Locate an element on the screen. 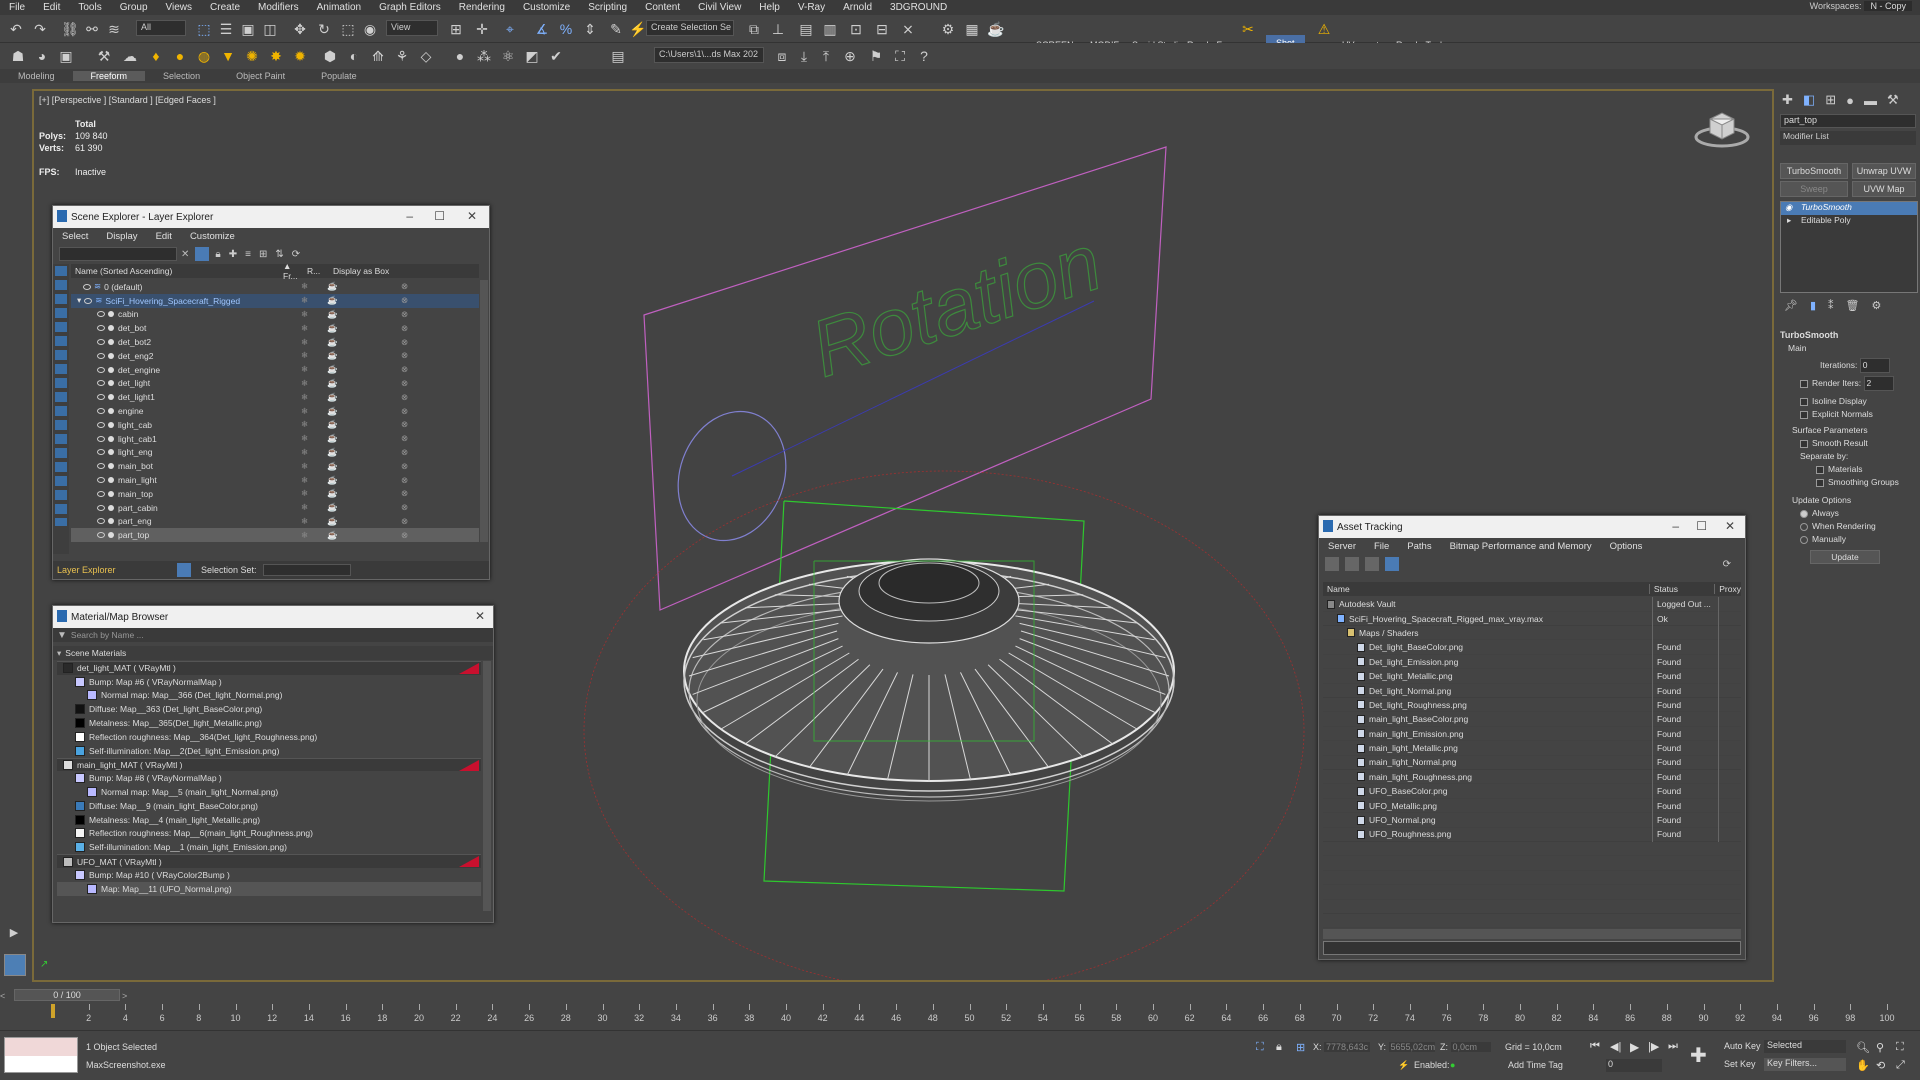 This screenshot has width=1920, height=1080. menu-item: Animation is located at coordinates (339, 7).